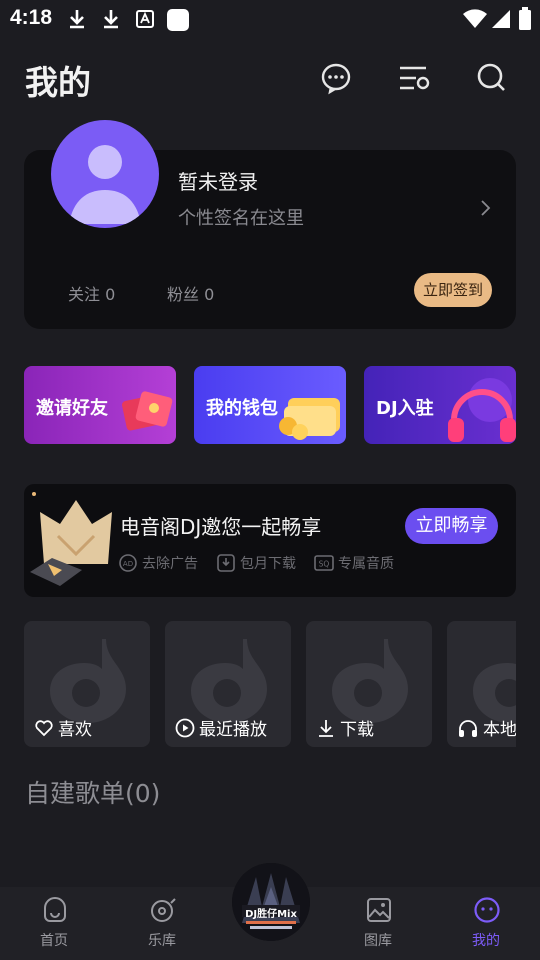 The height and width of the screenshot is (960, 540). What do you see at coordinates (336, 78) in the screenshot?
I see `message-icon` at bounding box center [336, 78].